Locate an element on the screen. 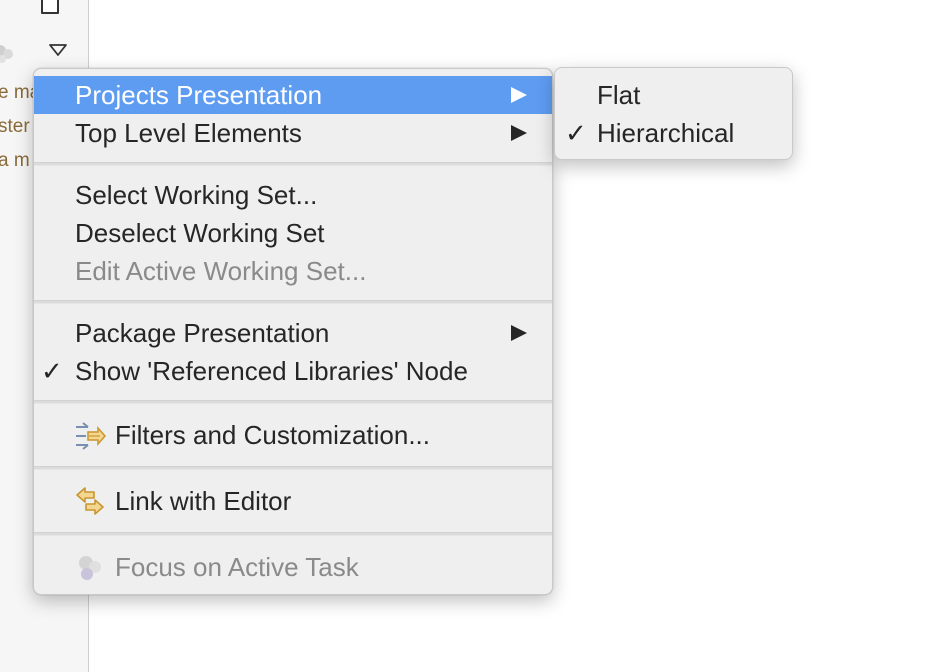 Image resolution: width=940 pixels, height=672 pixels. menu-item-label: Show 'Referenced Libraries' Node is located at coordinates (271, 371).